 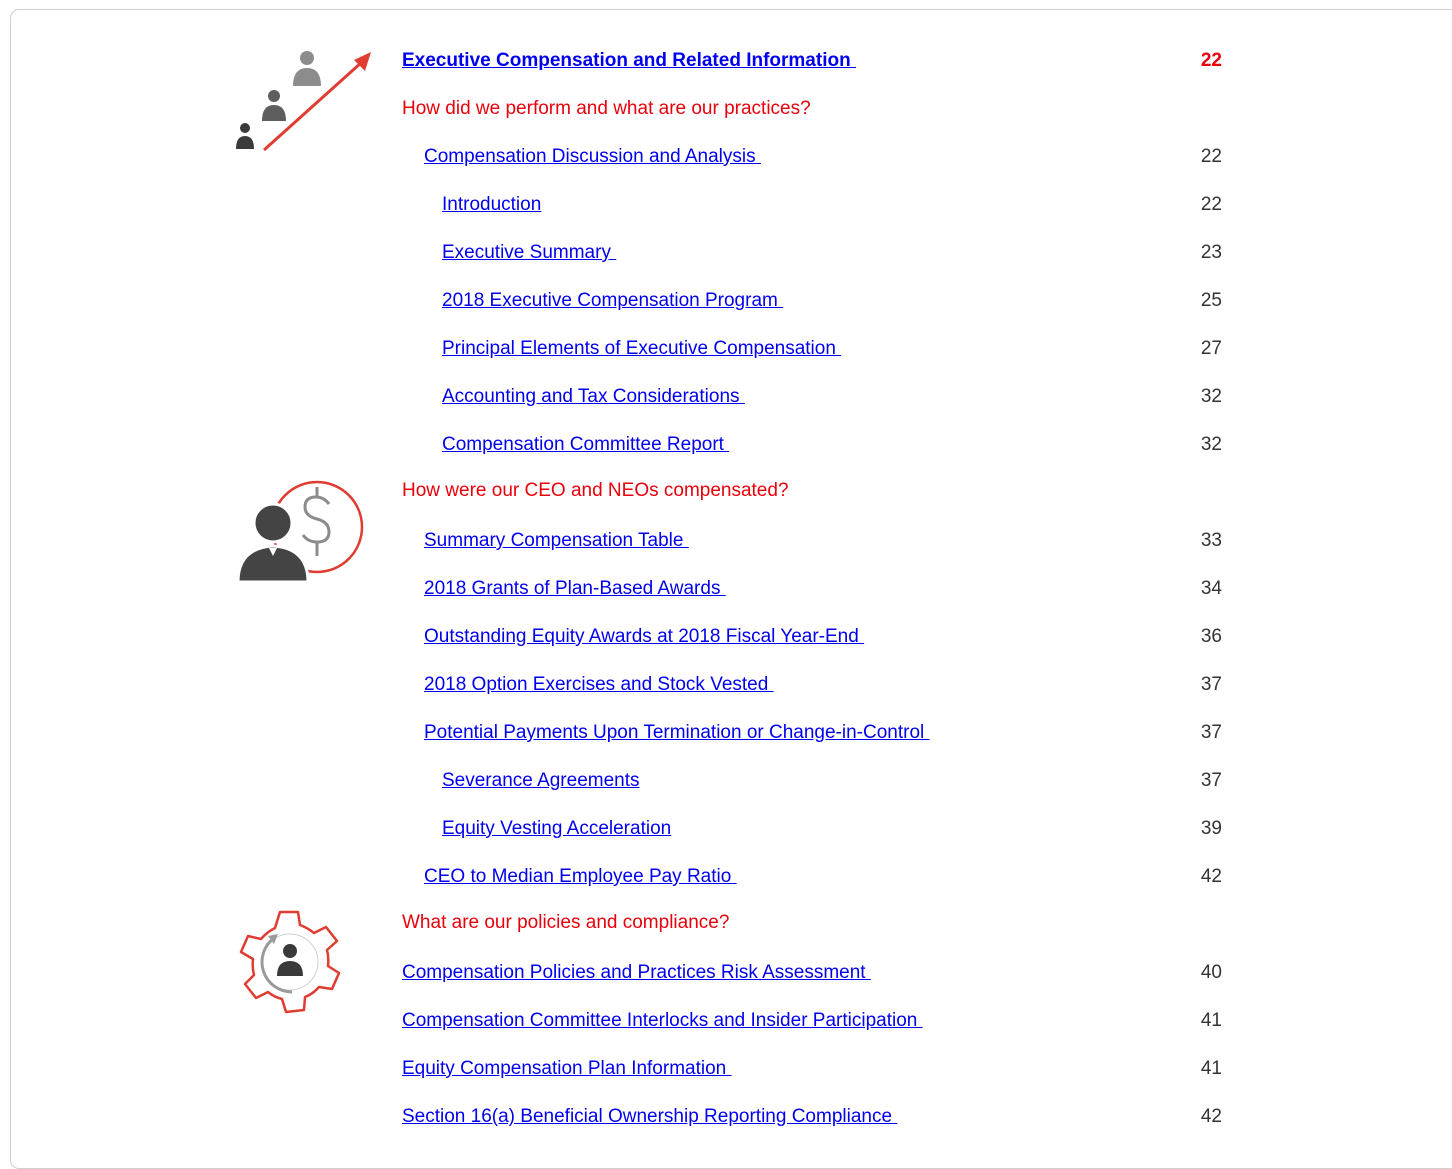 I want to click on toc-link: Compensation Committee Report, so click(x=585, y=445).